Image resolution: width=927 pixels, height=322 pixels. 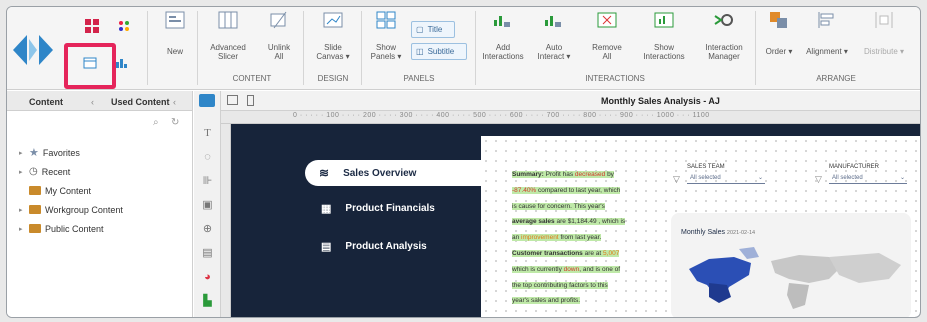 I want to click on nav-label: Product Analysis, so click(x=386, y=246).